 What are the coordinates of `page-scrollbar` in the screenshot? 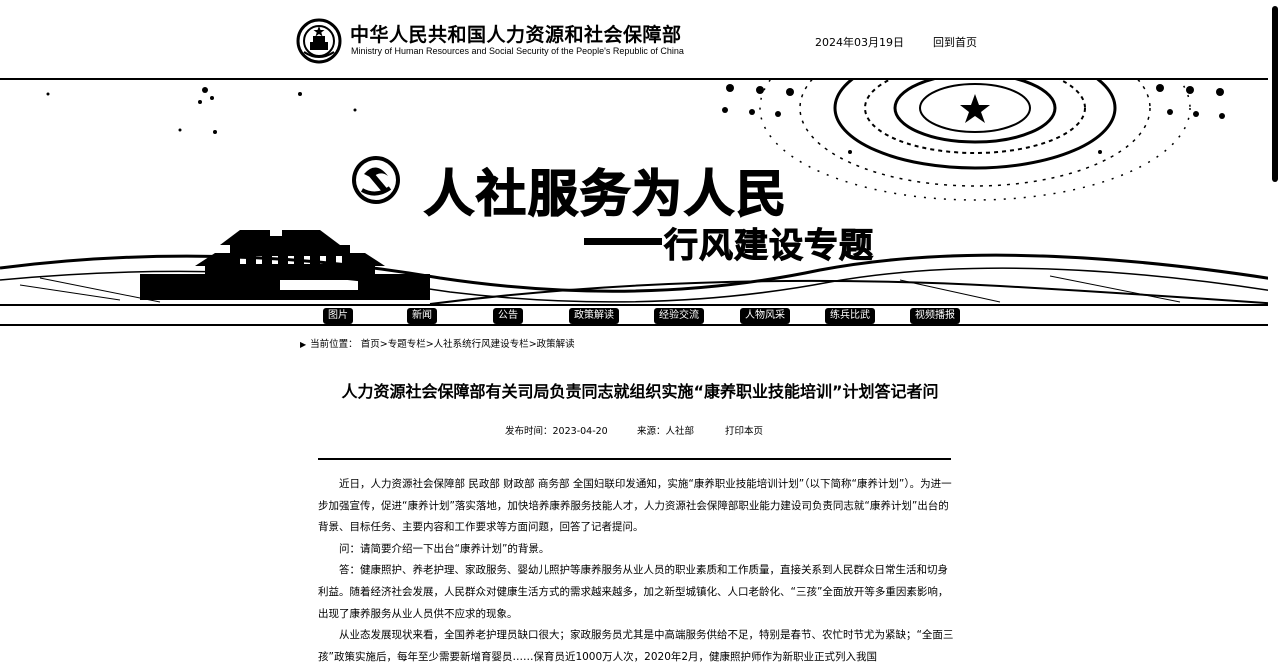 It's located at (1274, 330).